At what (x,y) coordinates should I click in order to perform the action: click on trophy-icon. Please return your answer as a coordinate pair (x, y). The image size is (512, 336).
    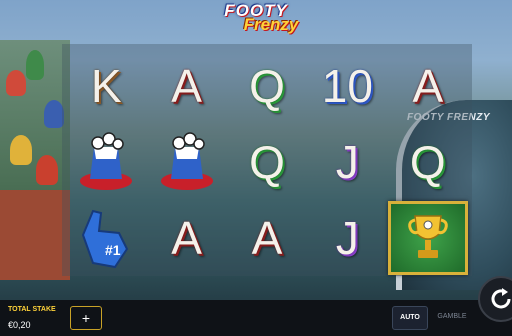
    Looking at the image, I should click on (427, 236).